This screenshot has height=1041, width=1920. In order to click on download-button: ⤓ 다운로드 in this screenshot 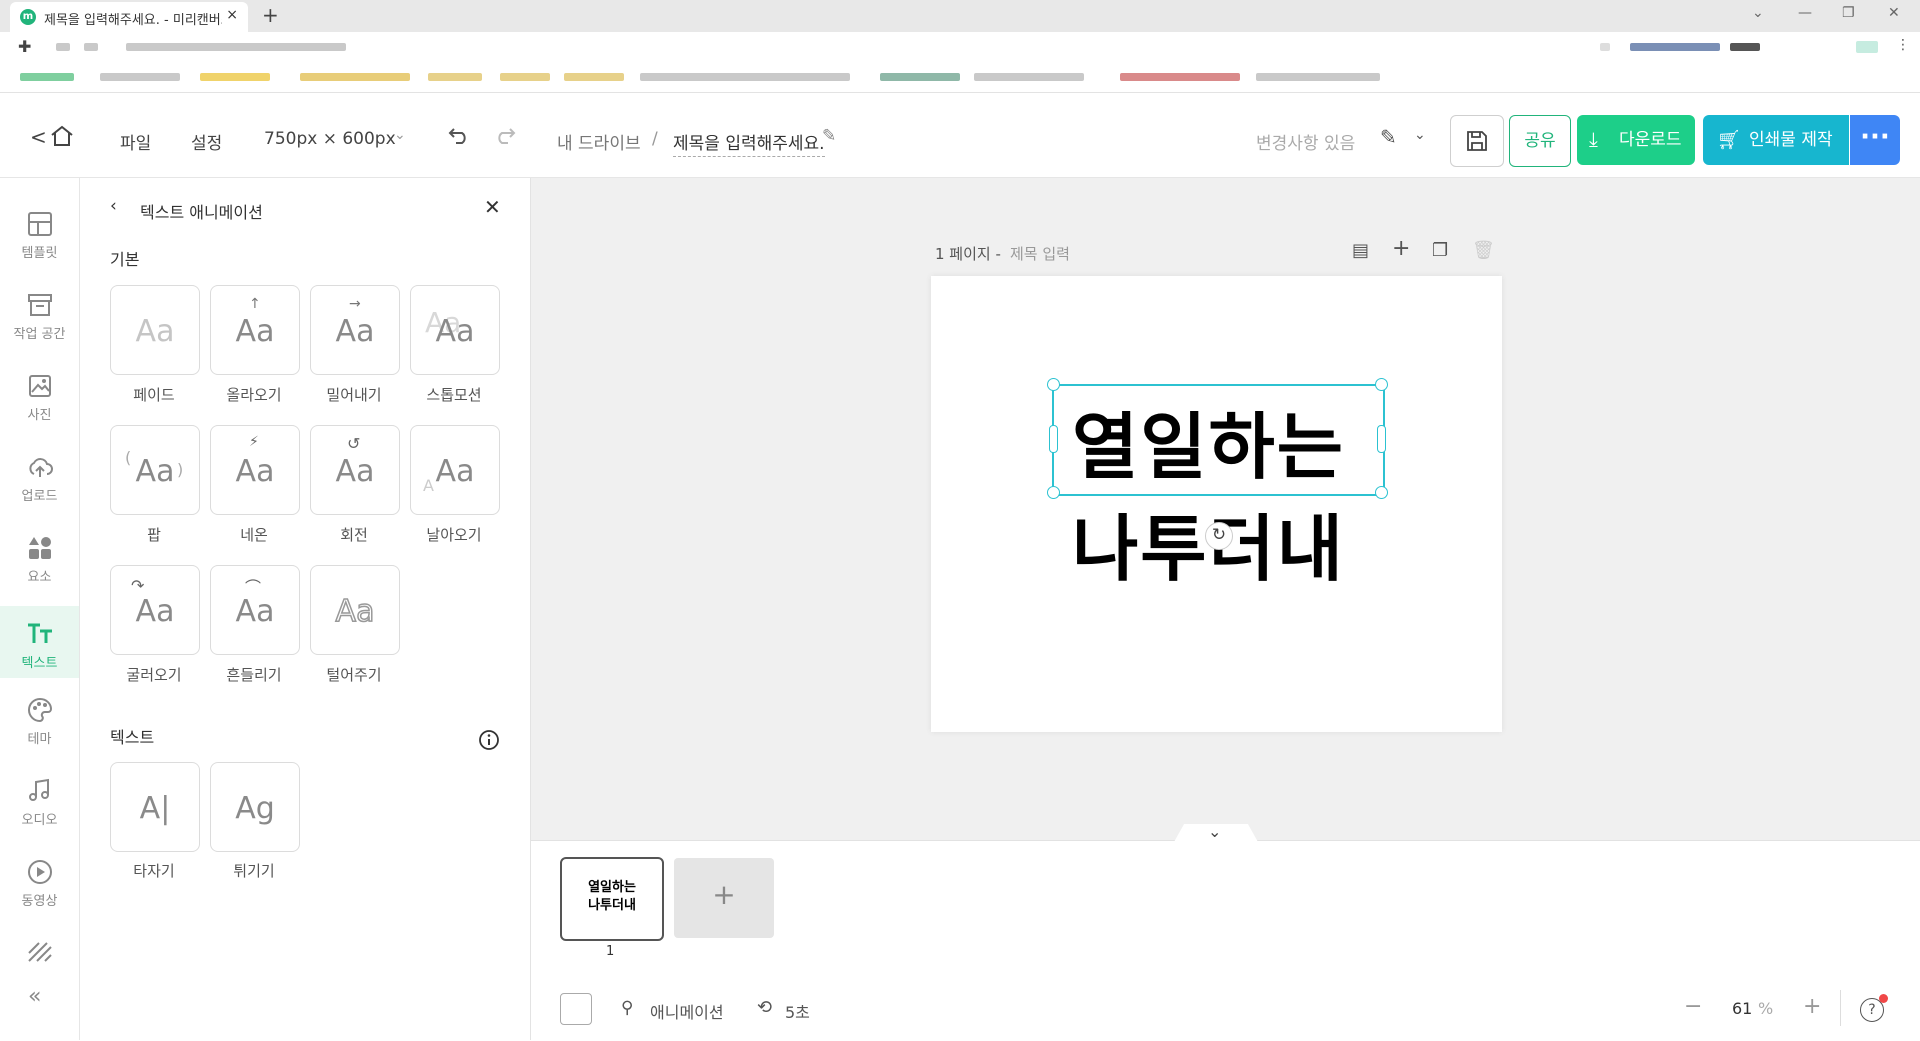, I will do `click(1636, 140)`.